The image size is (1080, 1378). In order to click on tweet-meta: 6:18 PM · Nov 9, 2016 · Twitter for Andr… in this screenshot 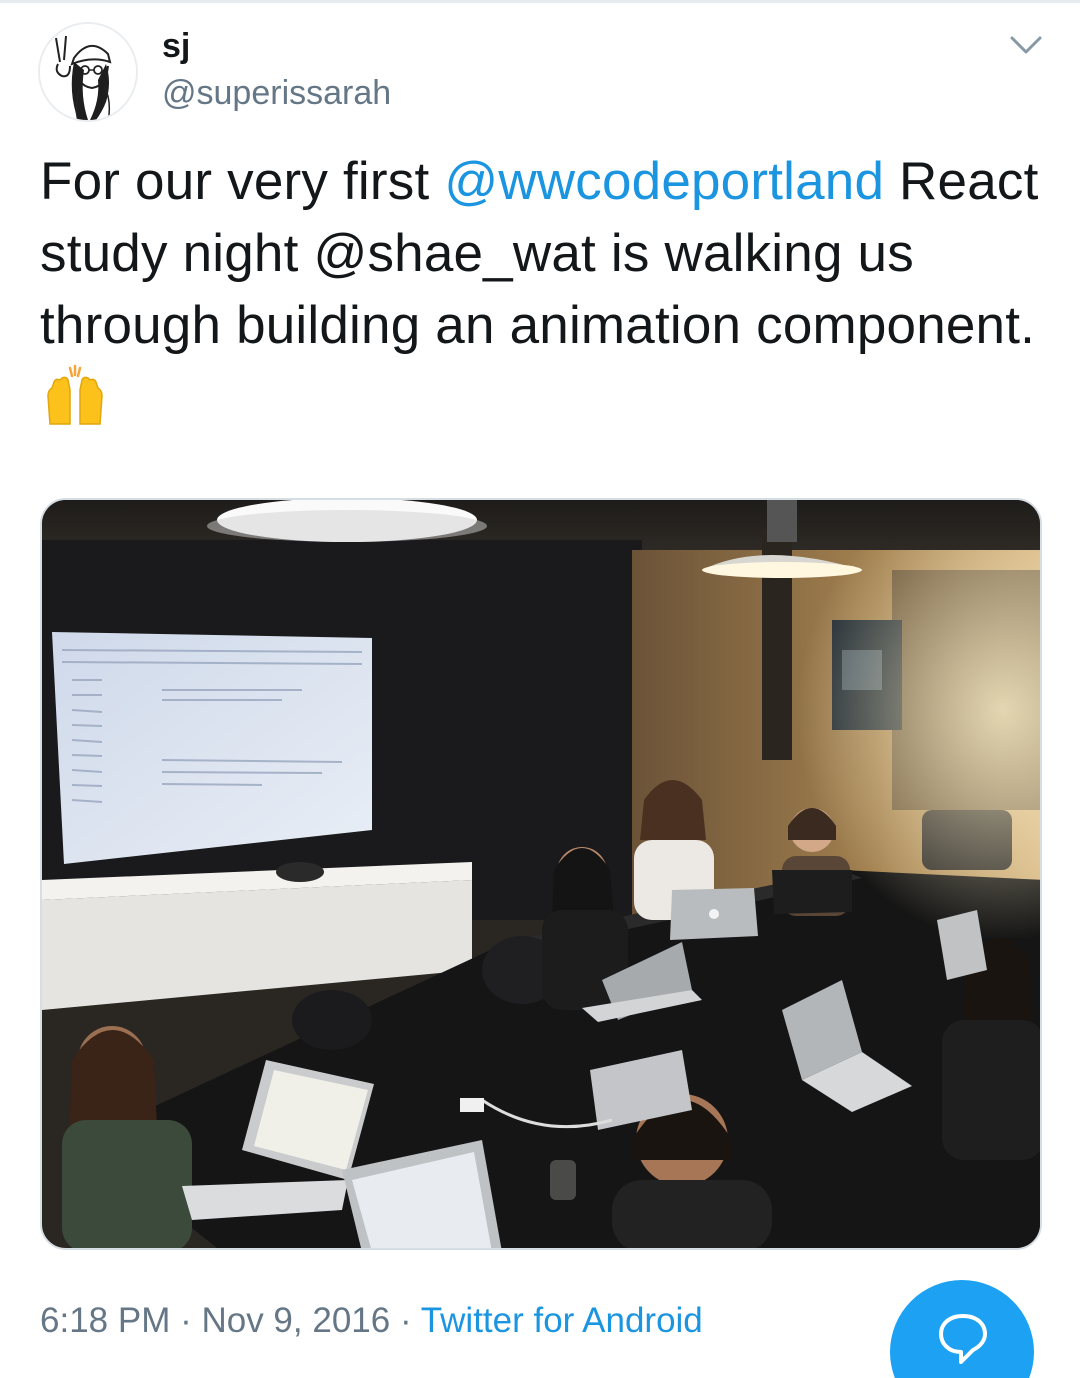, I will do `click(371, 1321)`.